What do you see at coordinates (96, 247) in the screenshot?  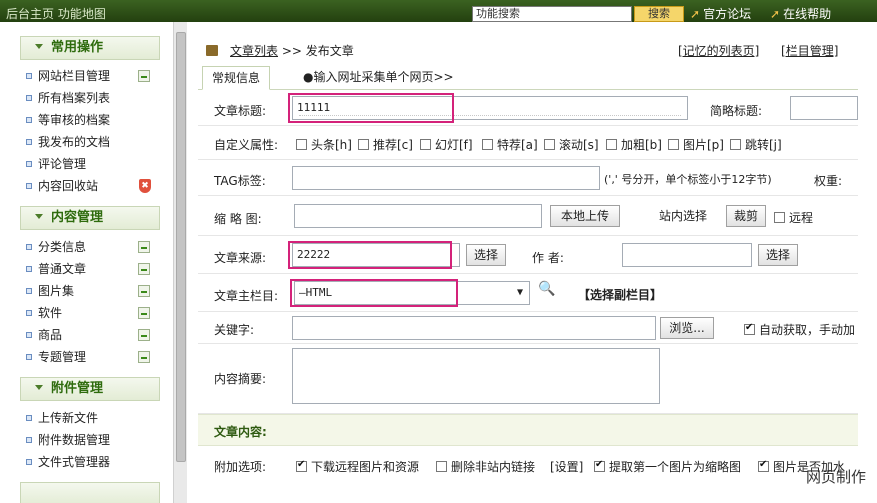 I see `sidebar-item-classified: 分类信息` at bounding box center [96, 247].